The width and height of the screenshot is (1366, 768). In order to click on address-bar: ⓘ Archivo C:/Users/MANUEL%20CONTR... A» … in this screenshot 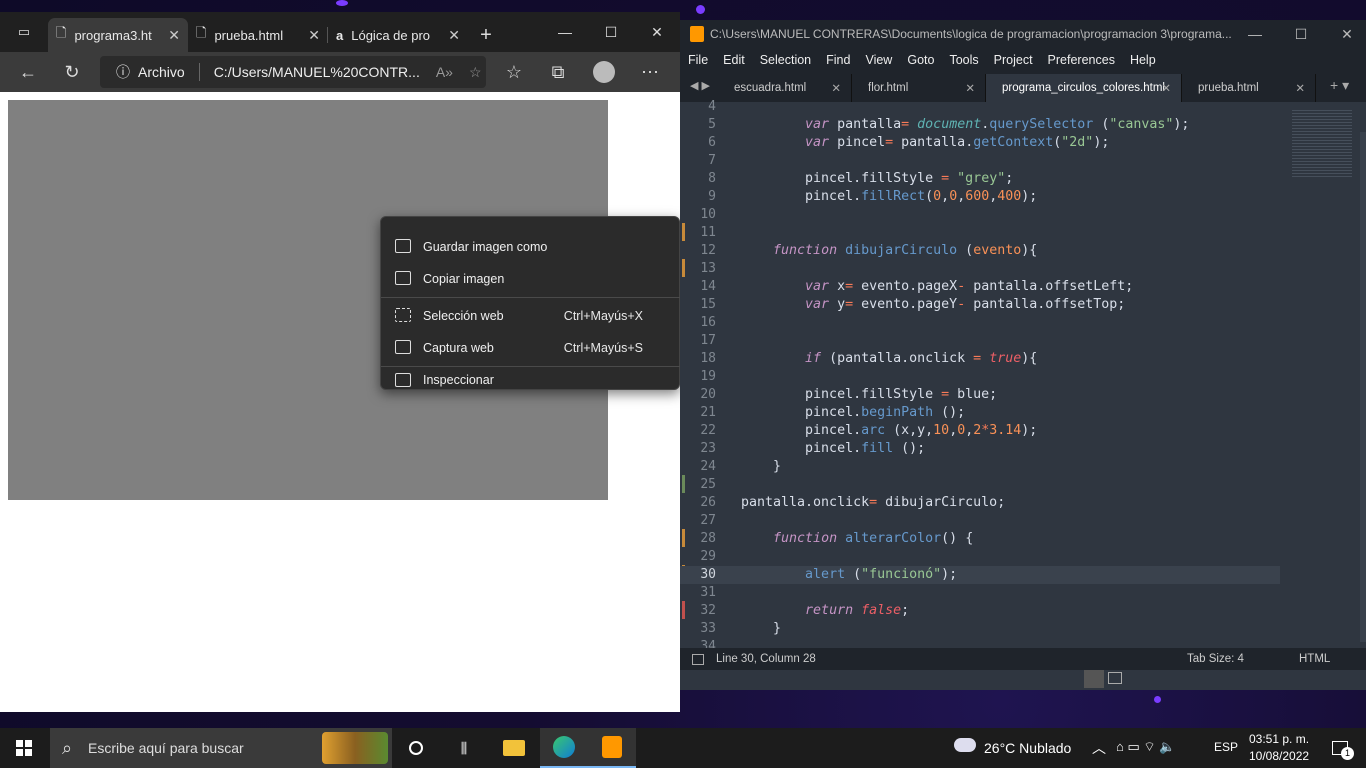, I will do `click(293, 72)`.